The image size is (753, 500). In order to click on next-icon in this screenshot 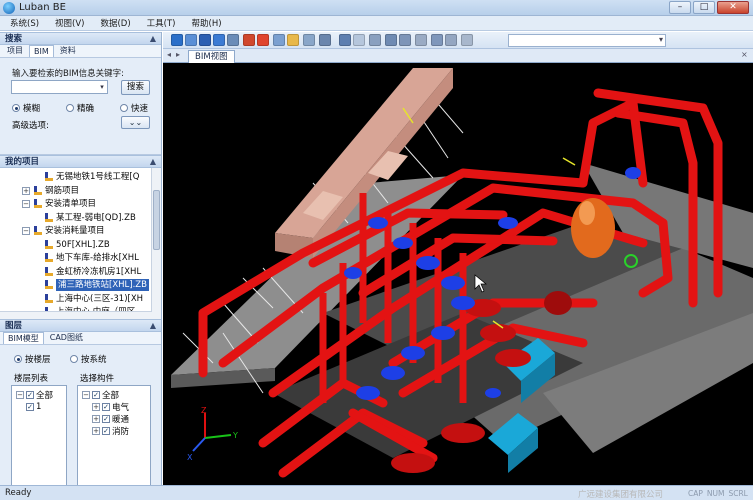, I will do `click(437, 40)`.